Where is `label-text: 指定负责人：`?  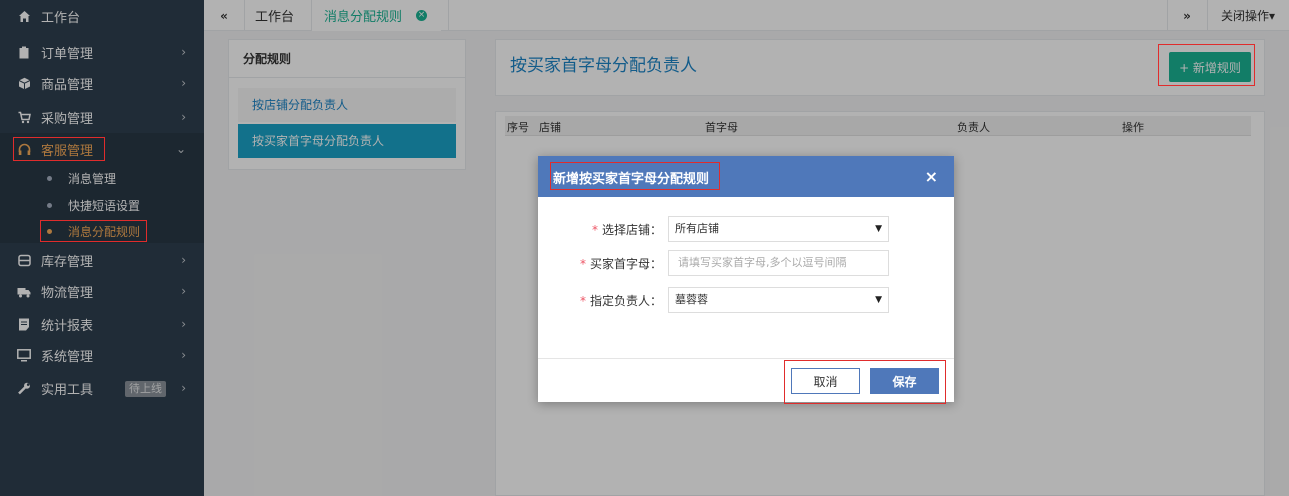
label-text: 指定负责人： is located at coordinates (625, 301).